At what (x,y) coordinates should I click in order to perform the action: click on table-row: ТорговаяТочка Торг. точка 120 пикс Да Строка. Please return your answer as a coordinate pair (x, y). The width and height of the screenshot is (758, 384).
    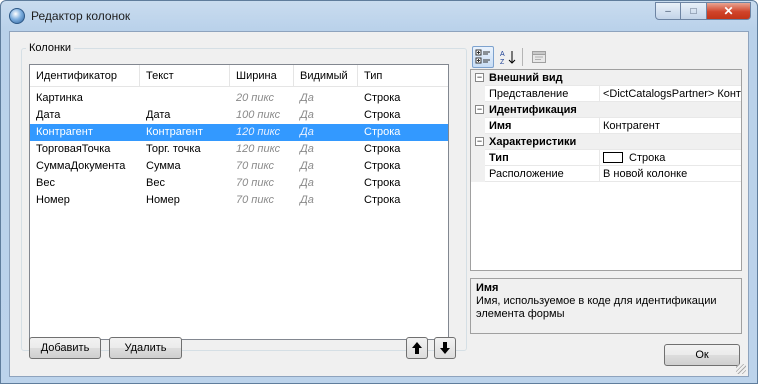
    Looking at the image, I should click on (239, 149).